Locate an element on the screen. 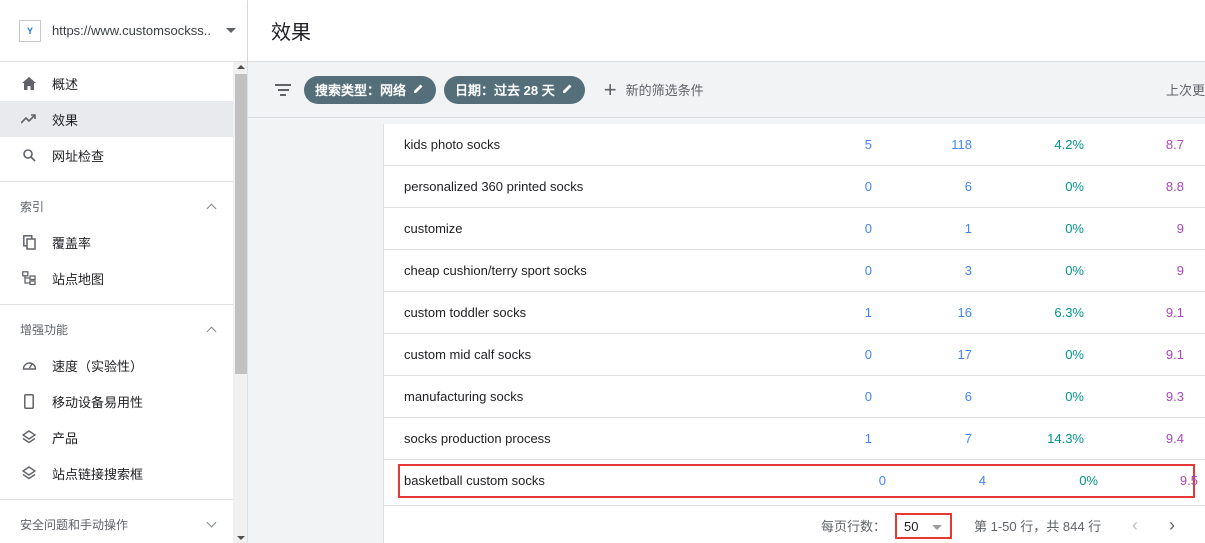 This screenshot has height=543, width=1205. new-filter-label: 新的筛选条件 is located at coordinates (664, 90).